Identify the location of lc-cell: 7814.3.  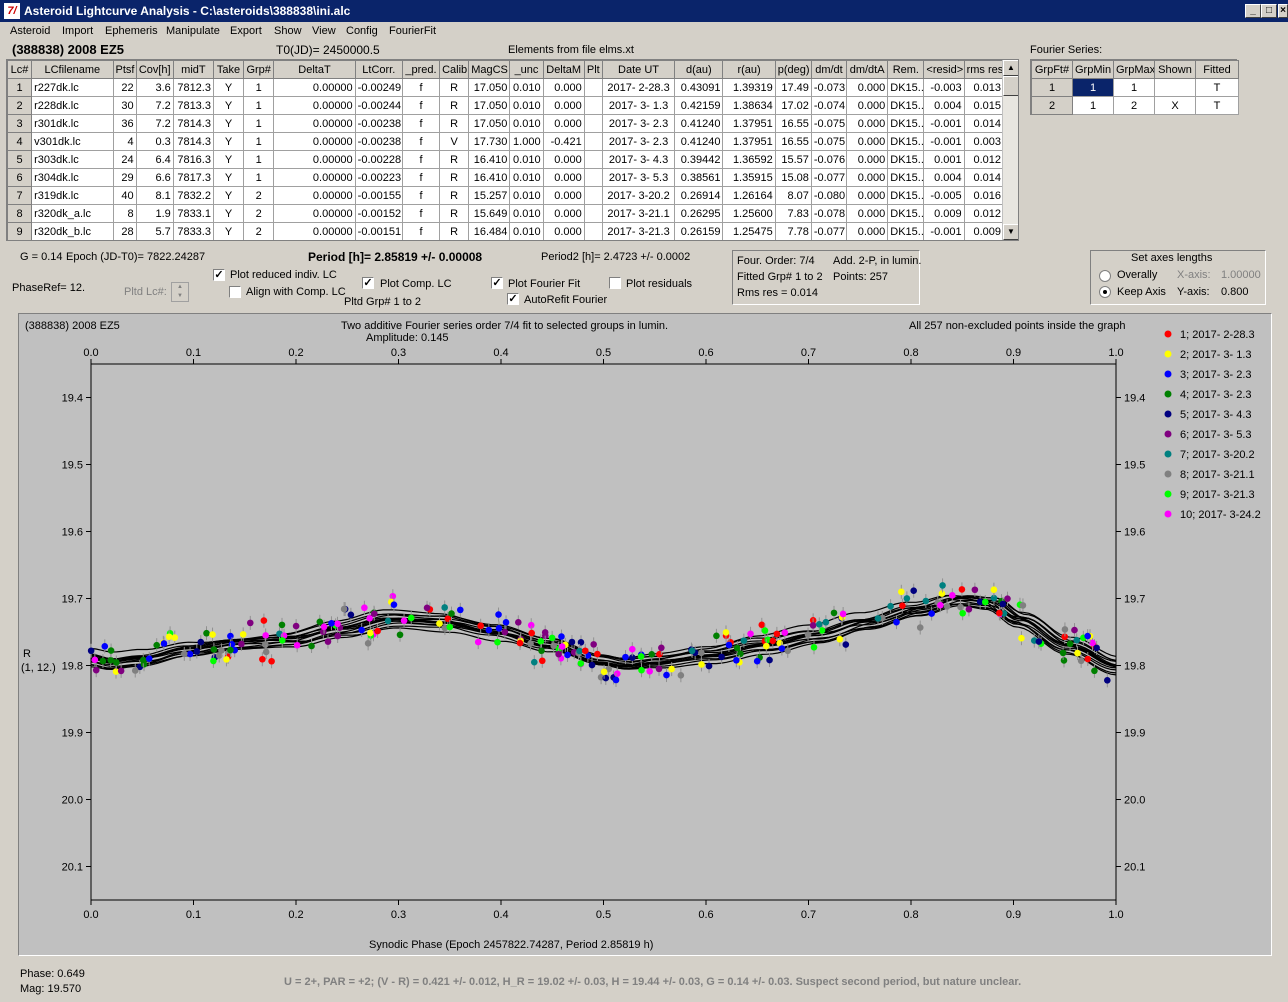
(193, 141).